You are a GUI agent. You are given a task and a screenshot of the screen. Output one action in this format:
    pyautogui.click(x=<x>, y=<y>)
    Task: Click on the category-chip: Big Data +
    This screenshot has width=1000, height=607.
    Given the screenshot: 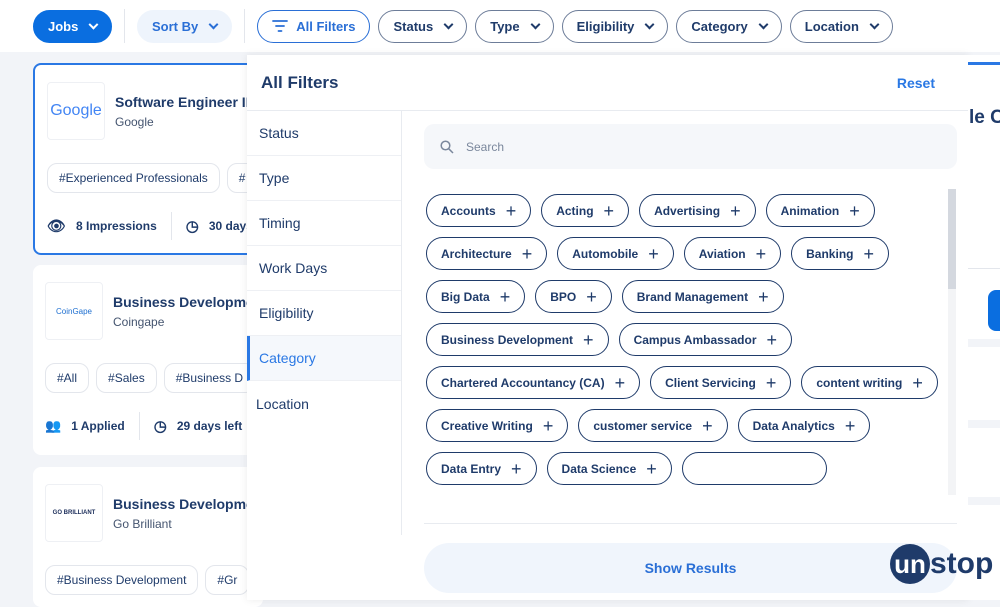 What is the action you would take?
    pyautogui.click(x=476, y=296)
    